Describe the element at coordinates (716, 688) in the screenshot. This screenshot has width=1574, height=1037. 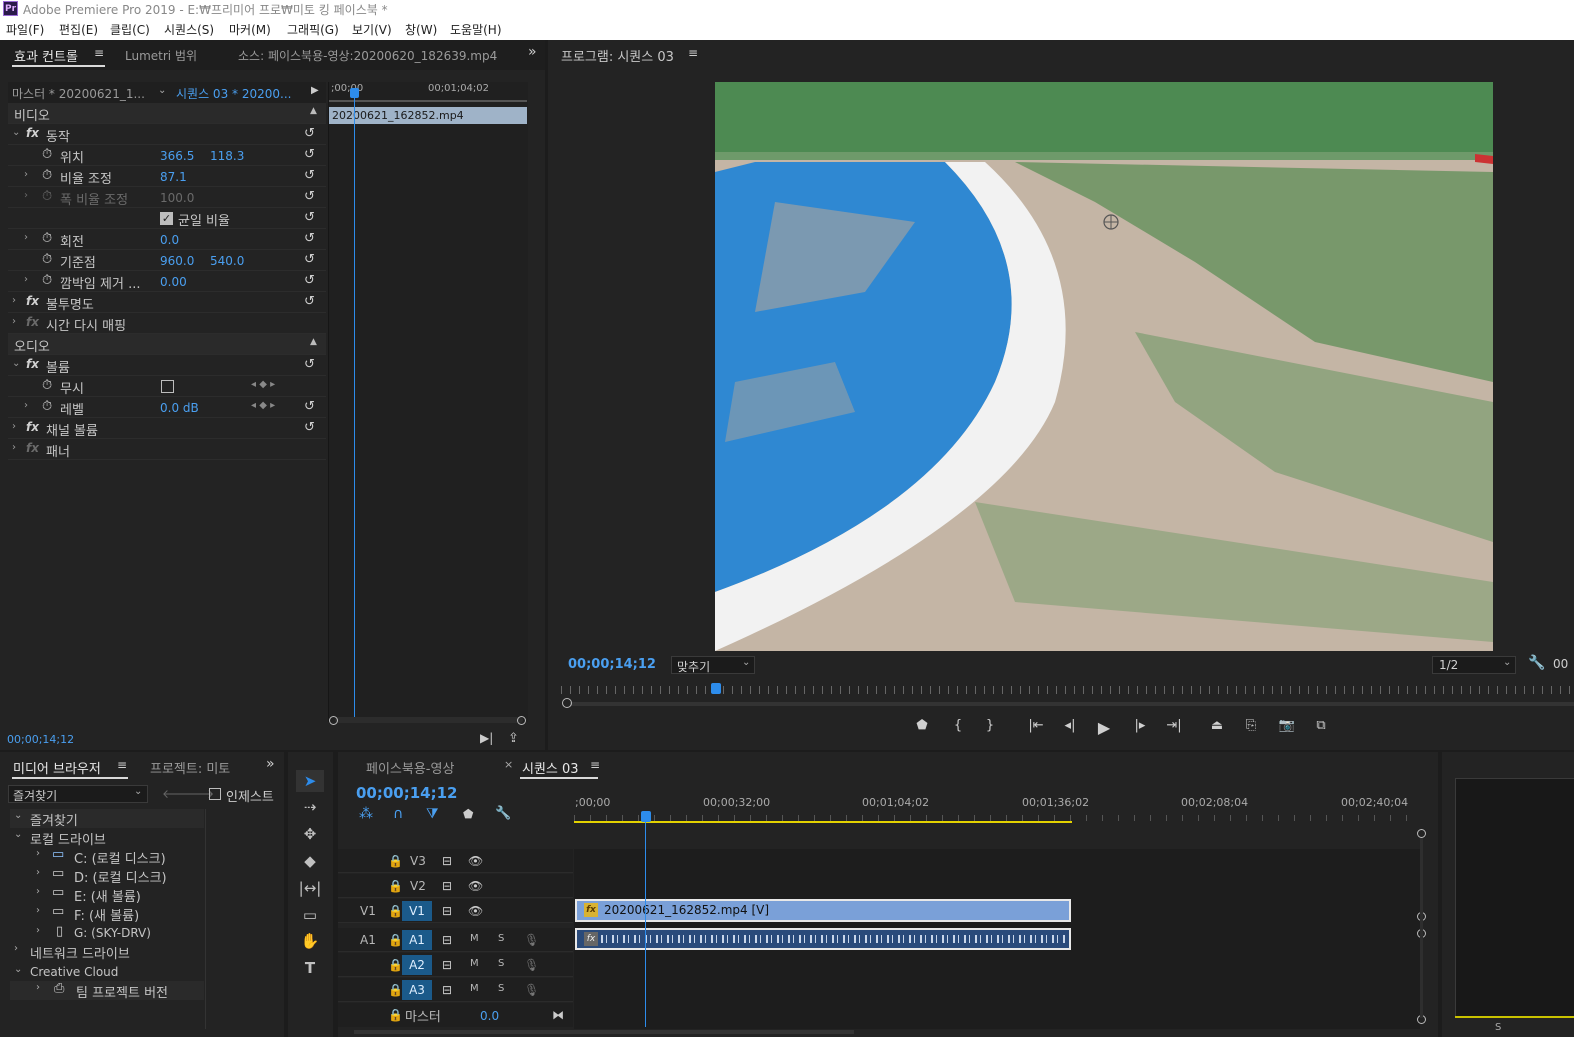
I see `program-playhead` at that location.